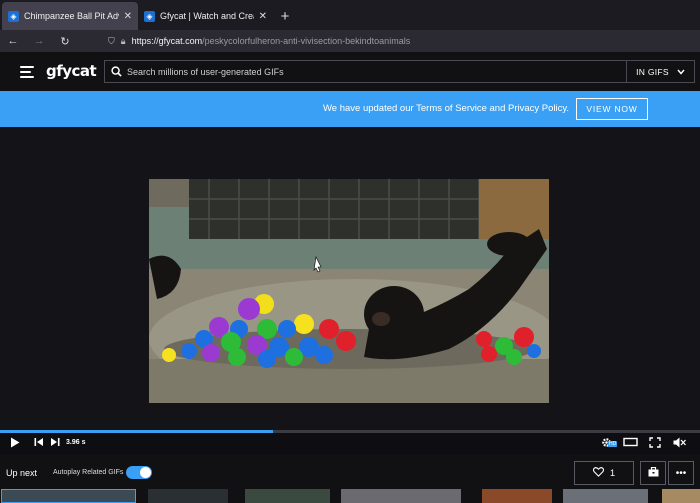 This screenshot has width=700, height=503. Describe the element at coordinates (167, 41) in the screenshot. I see `url-host: https://gfycat.com` at that location.